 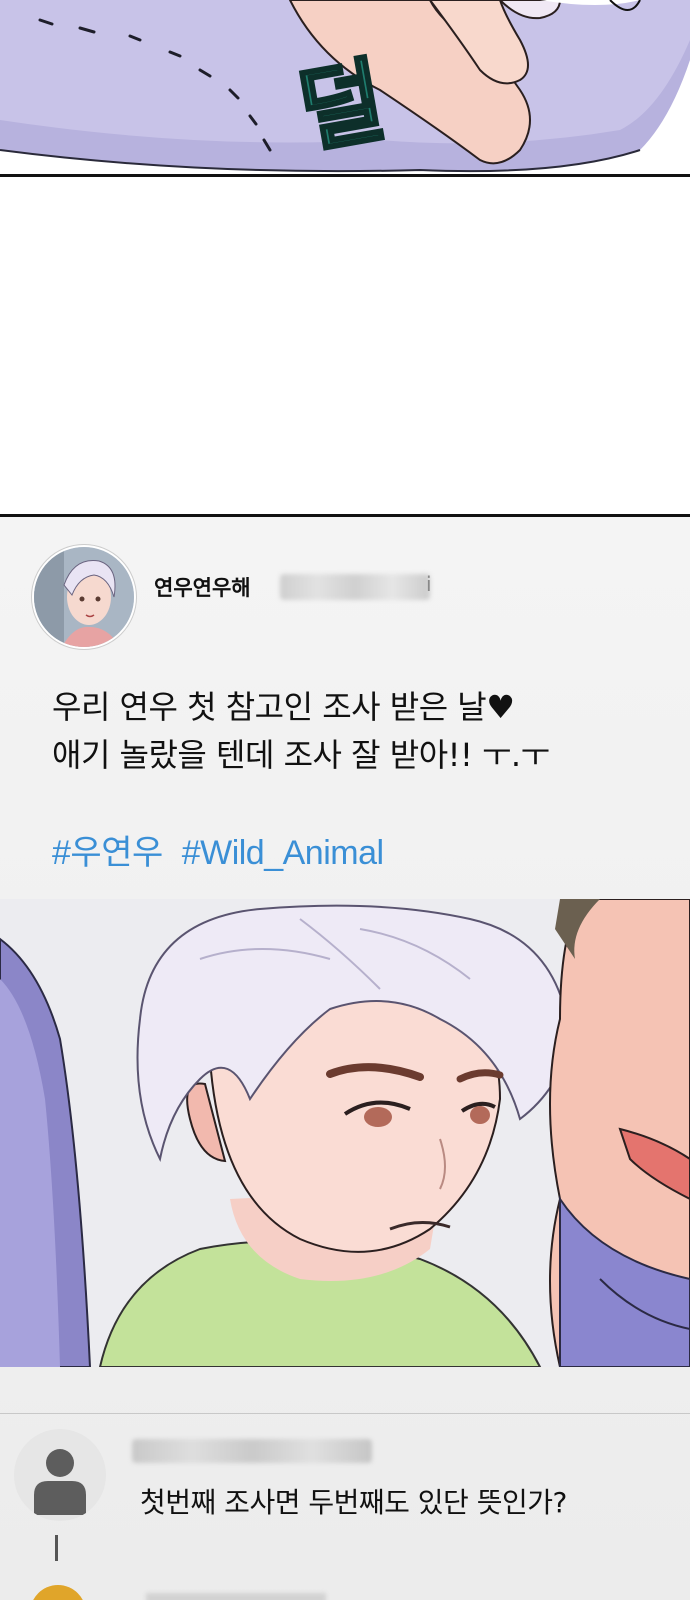 What do you see at coordinates (107, 853) in the screenshot?
I see `hashtag-link: #우연우` at bounding box center [107, 853].